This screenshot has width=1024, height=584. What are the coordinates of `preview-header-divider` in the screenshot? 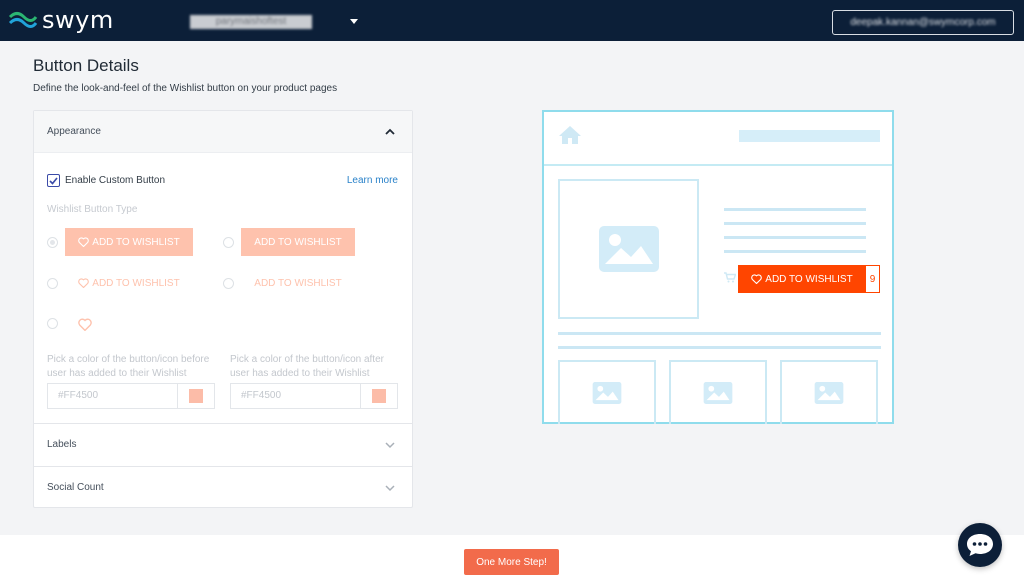 It's located at (718, 165).